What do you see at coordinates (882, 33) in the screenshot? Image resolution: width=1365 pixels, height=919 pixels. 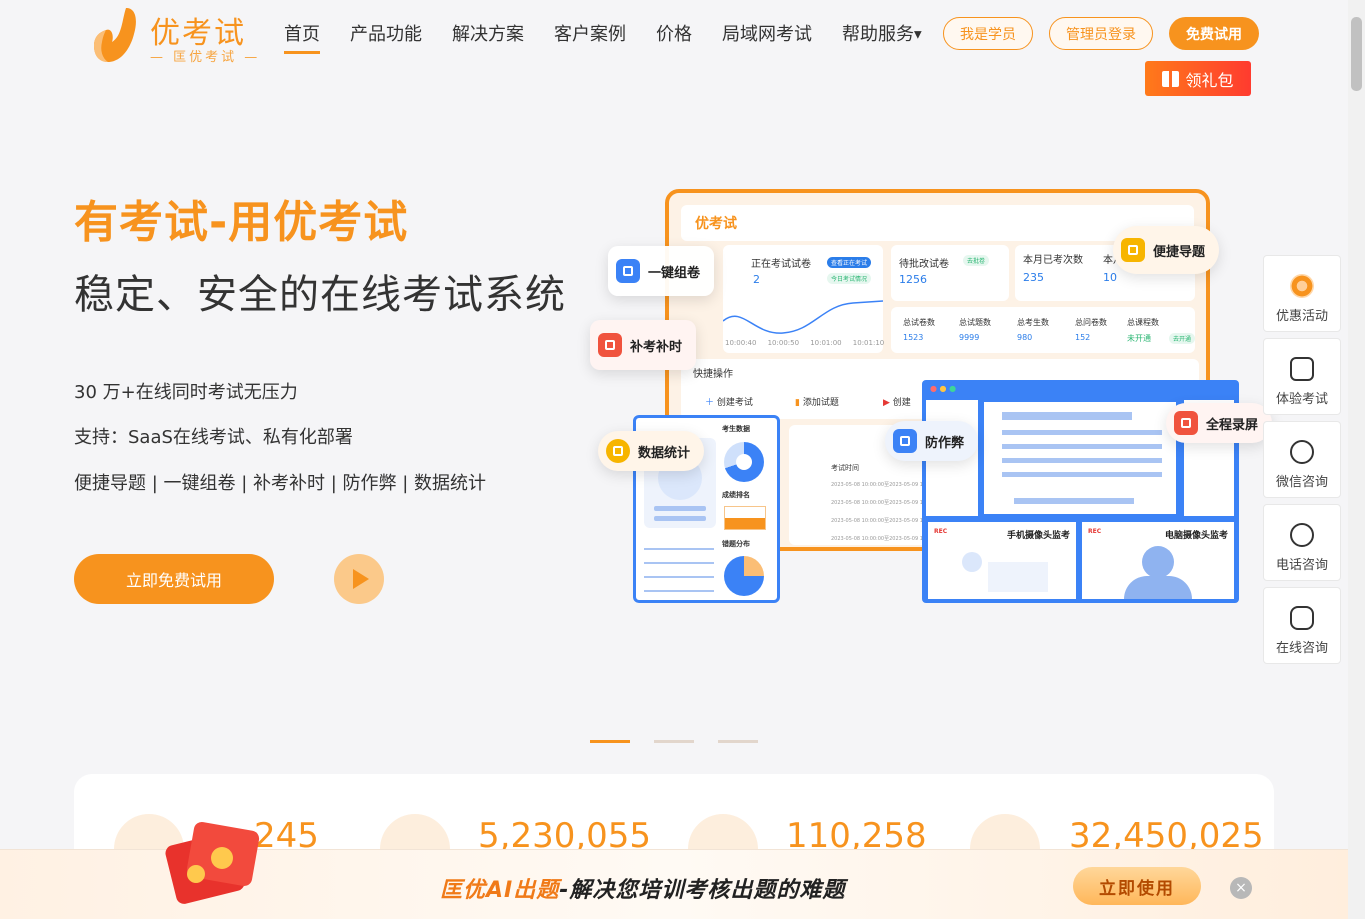 I see `nav-help: 帮助服务▼` at bounding box center [882, 33].